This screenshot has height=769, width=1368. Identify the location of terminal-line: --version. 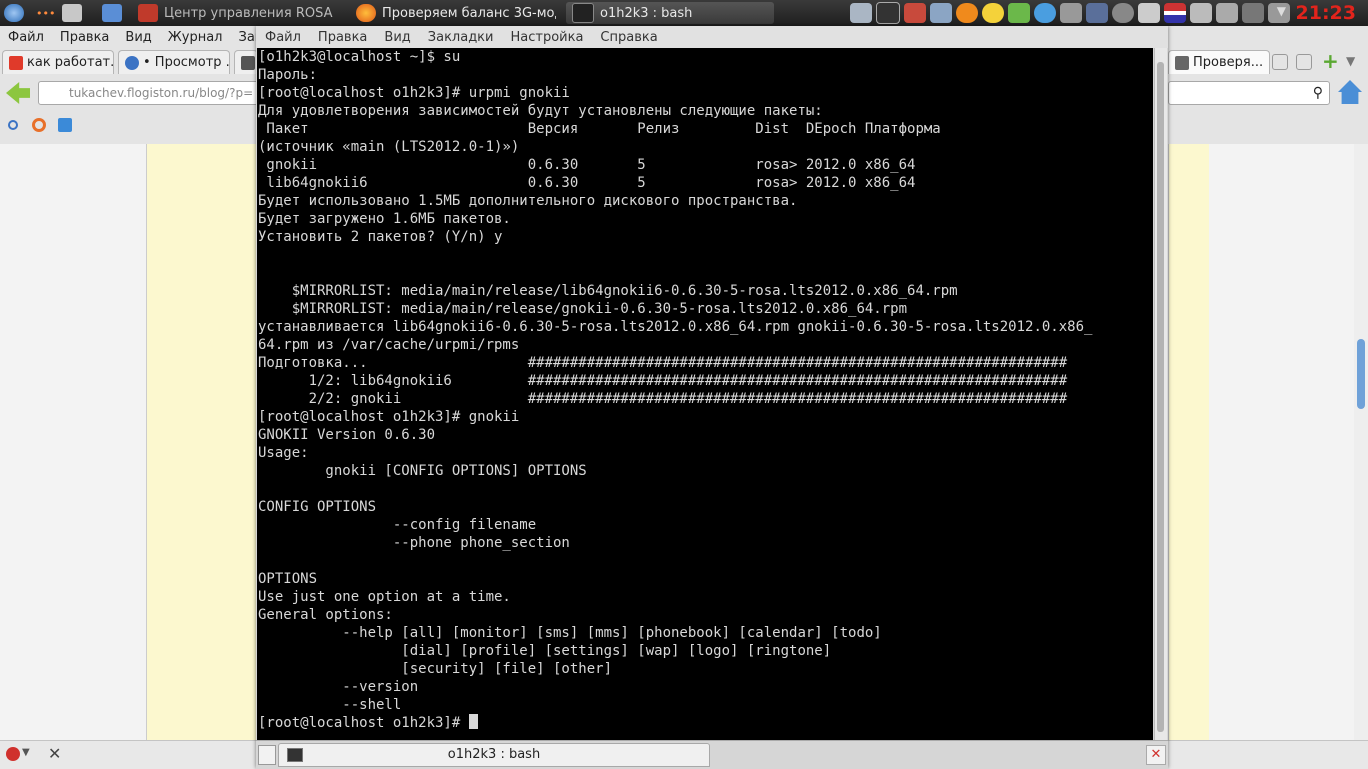
(338, 687).